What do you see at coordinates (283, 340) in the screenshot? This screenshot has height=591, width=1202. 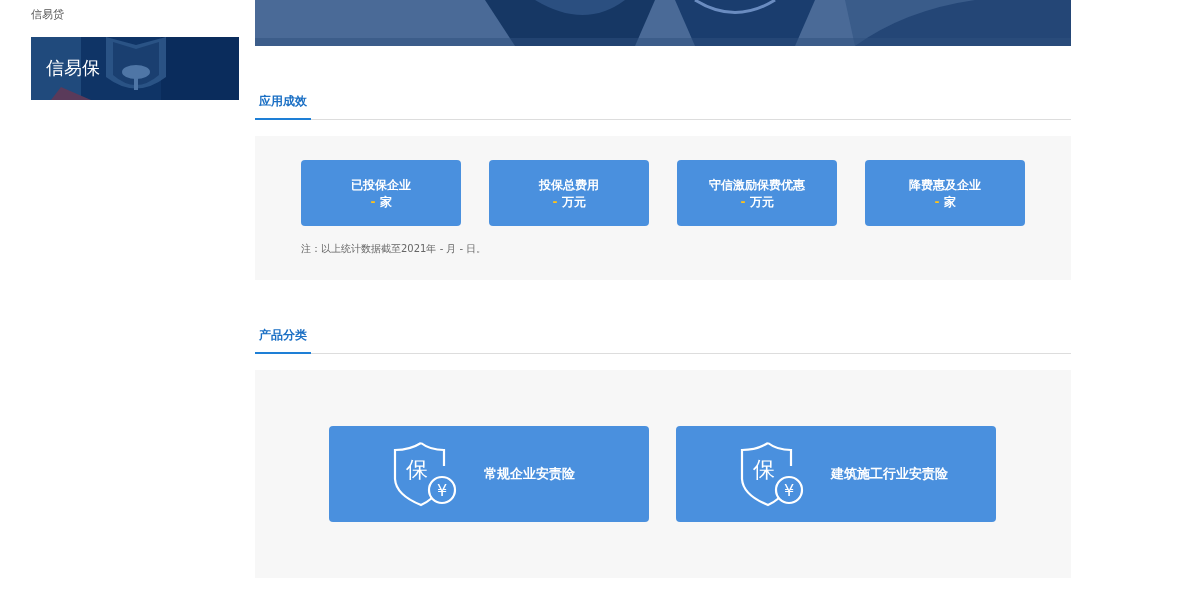 I see `section-title: 产品分类` at bounding box center [283, 340].